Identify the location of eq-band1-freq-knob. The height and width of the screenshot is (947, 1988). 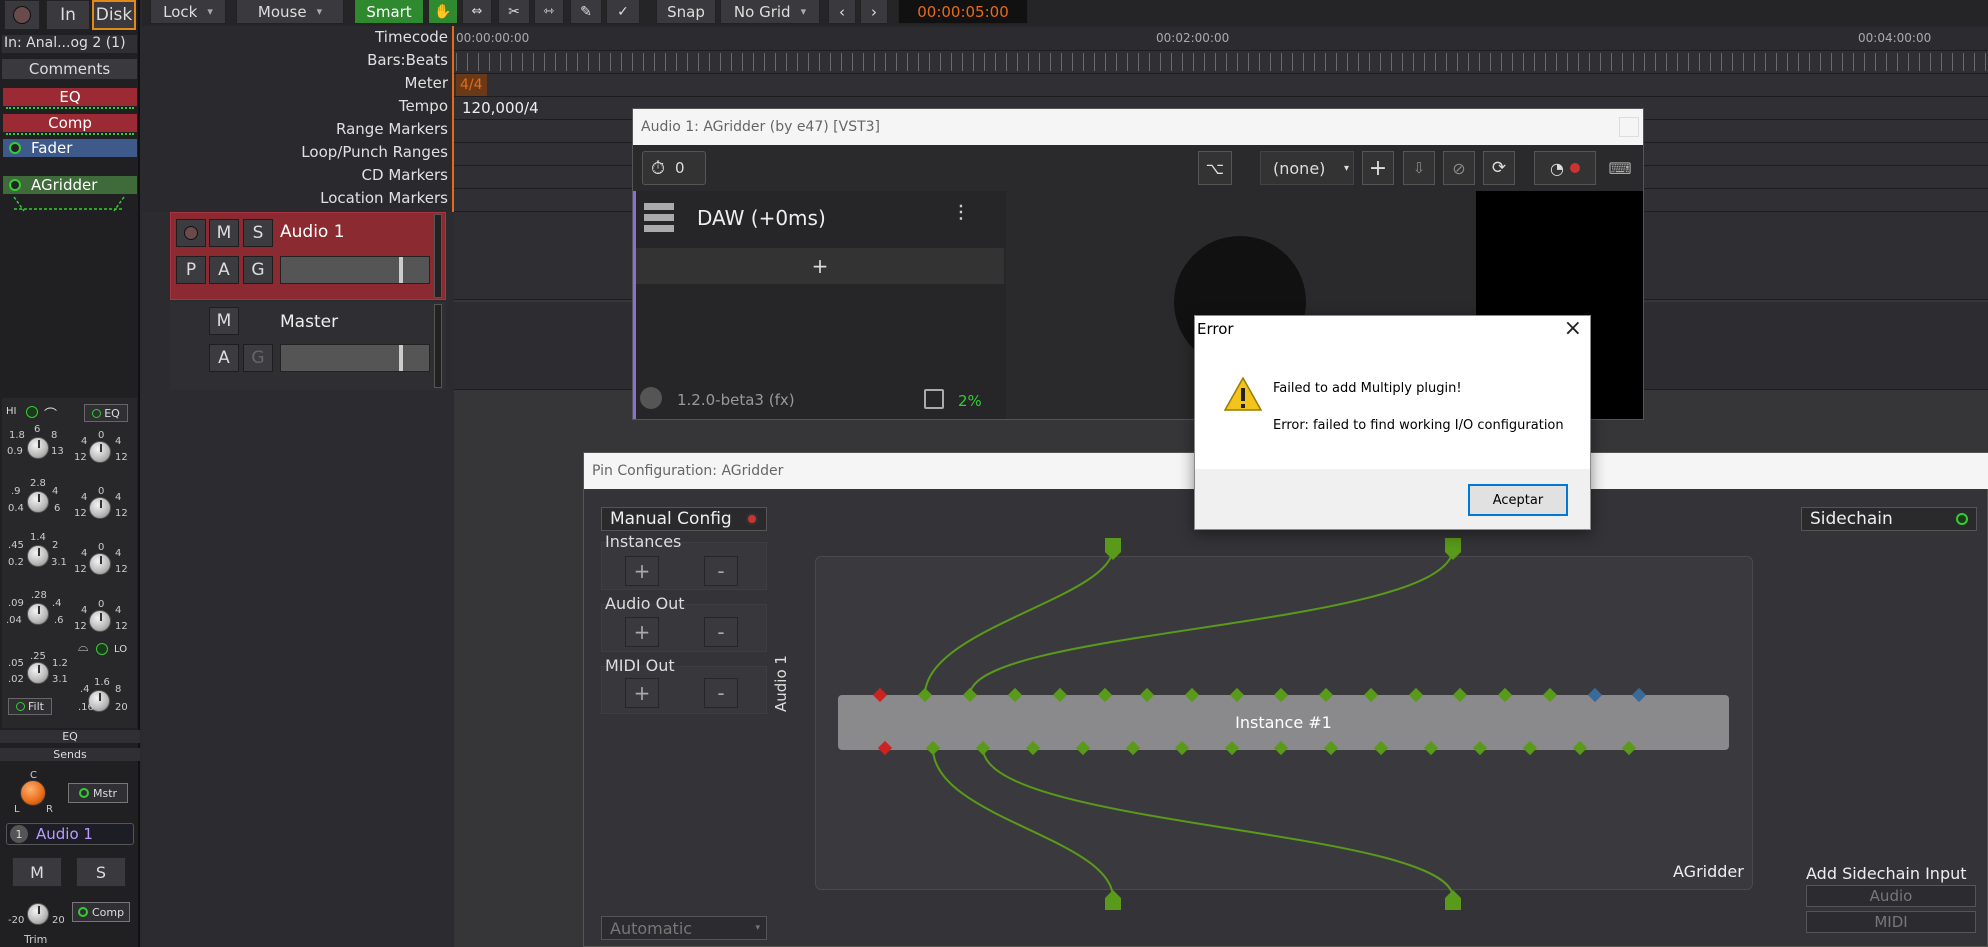
(38, 448).